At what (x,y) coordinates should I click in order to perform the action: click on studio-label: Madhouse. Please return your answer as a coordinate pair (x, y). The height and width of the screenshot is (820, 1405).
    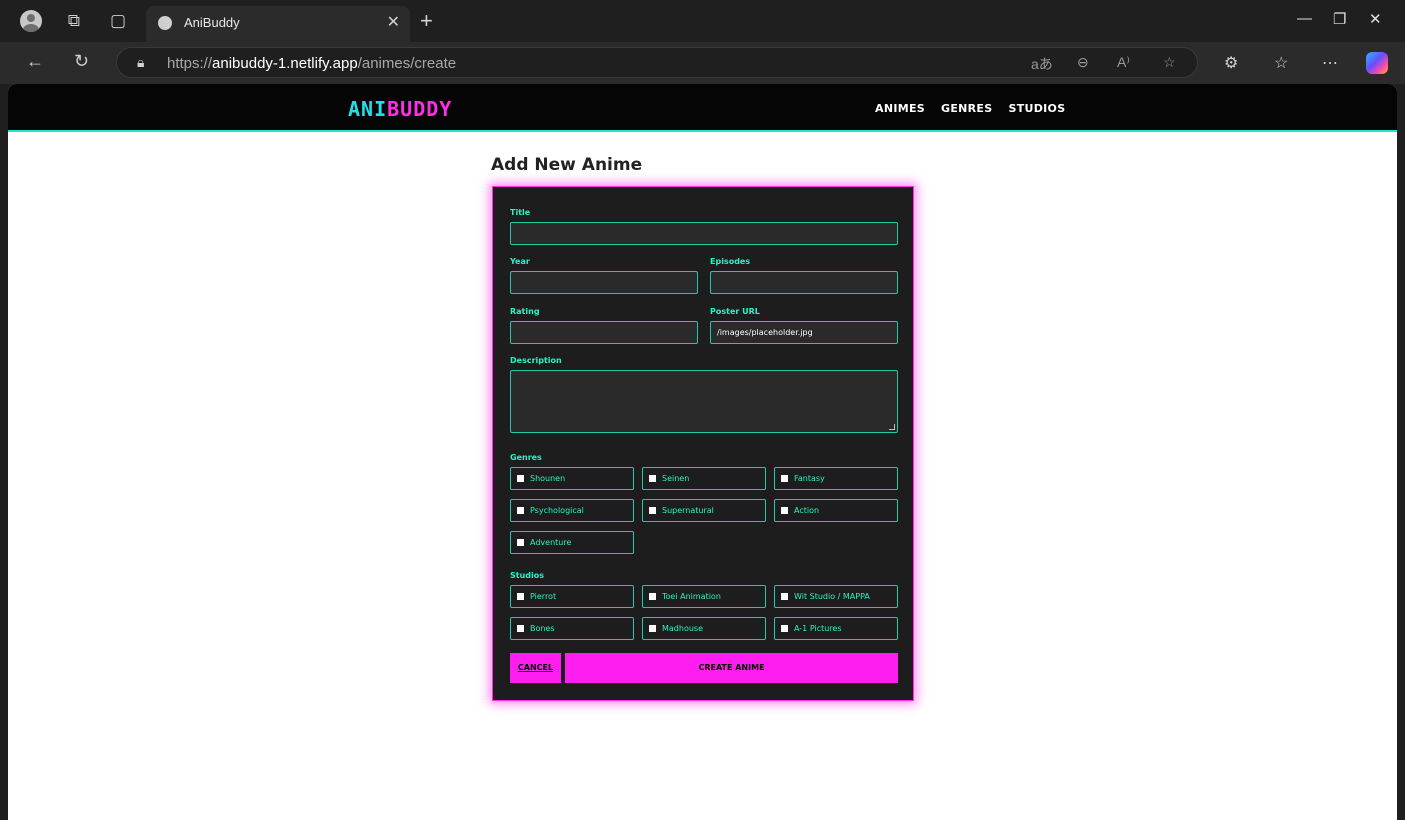
    Looking at the image, I should click on (683, 628).